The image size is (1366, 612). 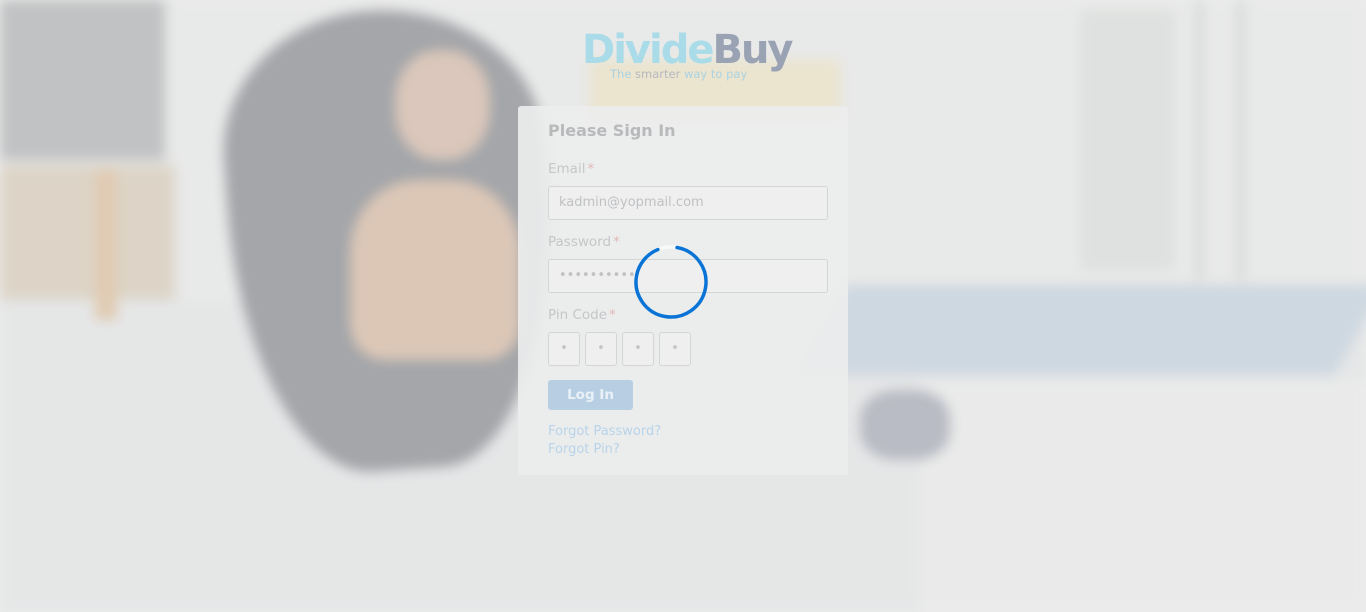 What do you see at coordinates (659, 74) in the screenshot?
I see `tagline-part: smarter` at bounding box center [659, 74].